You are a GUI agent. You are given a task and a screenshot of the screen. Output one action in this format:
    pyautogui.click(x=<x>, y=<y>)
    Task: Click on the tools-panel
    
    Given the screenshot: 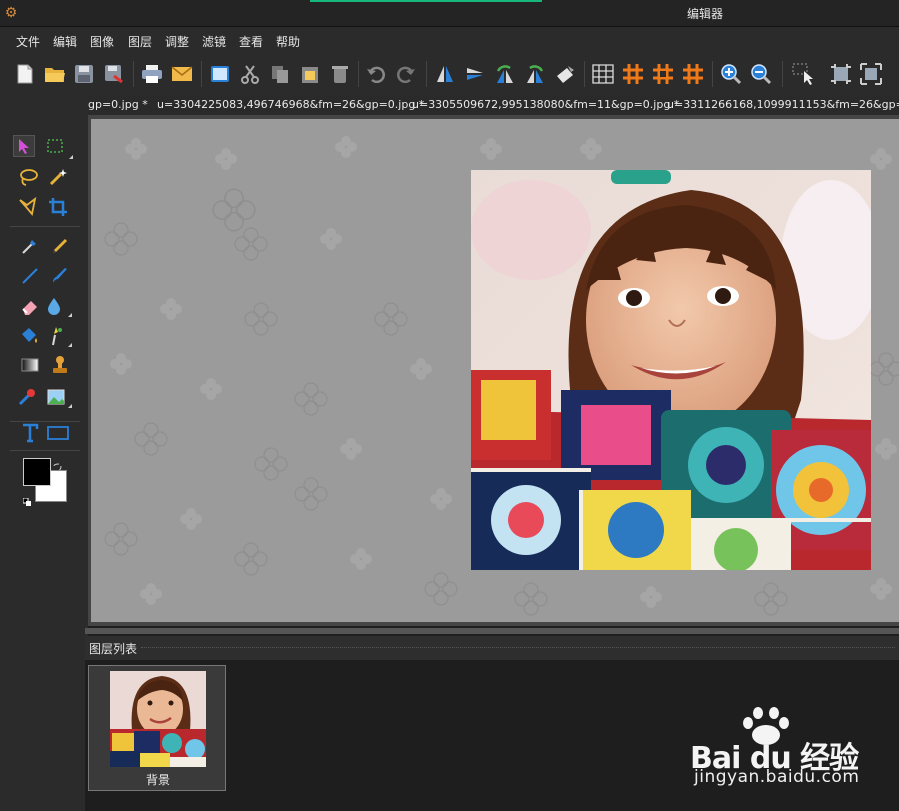 What is the action you would take?
    pyautogui.click(x=44, y=453)
    